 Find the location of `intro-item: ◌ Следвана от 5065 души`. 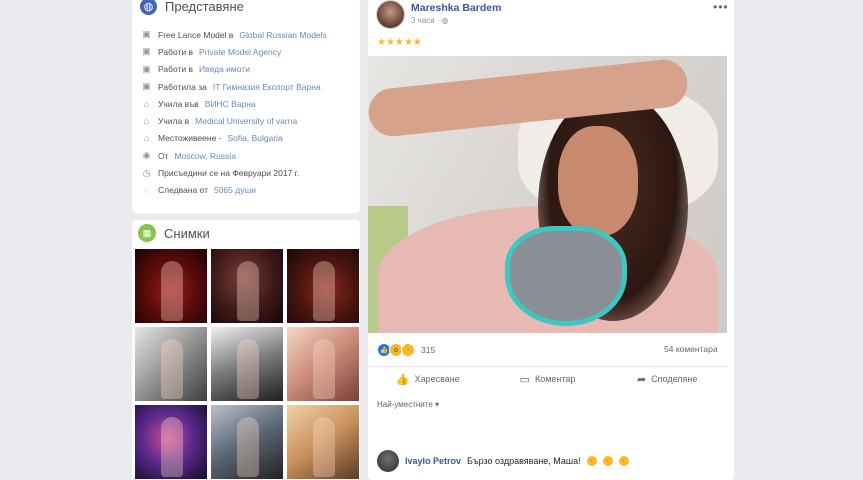

intro-item: ◌ Следвана от 5065 души is located at coordinates (234, 190).